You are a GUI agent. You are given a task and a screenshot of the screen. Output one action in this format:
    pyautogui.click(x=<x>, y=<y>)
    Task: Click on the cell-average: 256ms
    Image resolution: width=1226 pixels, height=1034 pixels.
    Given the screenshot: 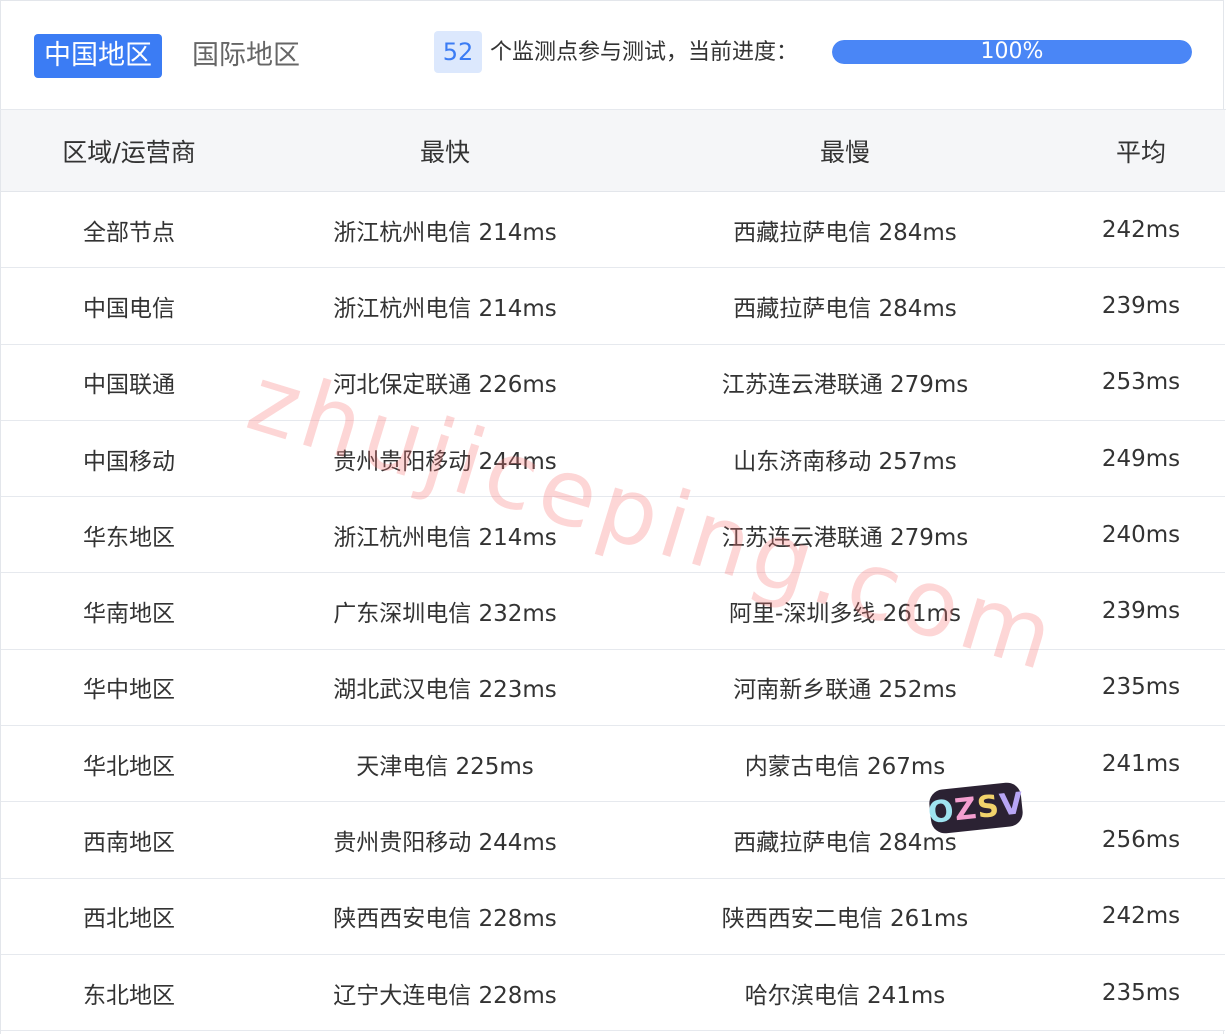 What is the action you would take?
    pyautogui.click(x=1141, y=840)
    